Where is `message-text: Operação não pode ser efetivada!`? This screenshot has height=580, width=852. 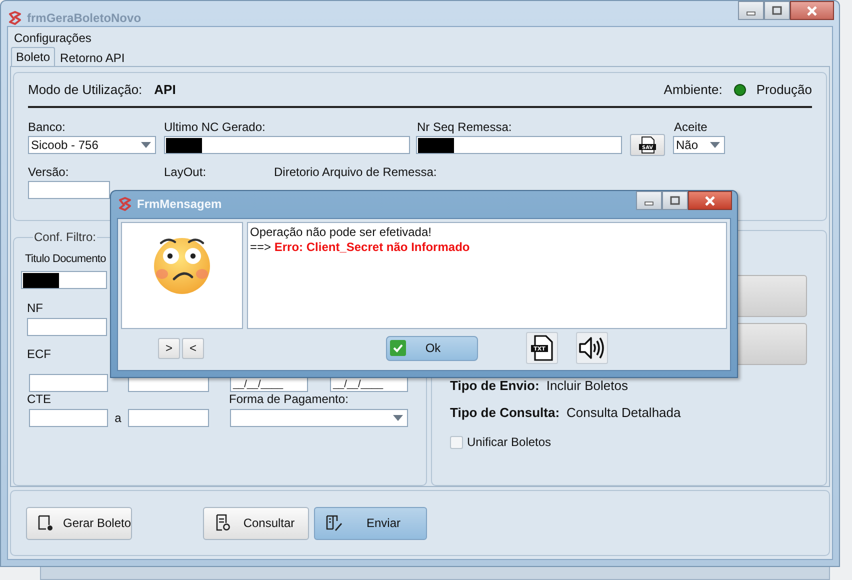 message-text: Operação não pode ser efetivada! is located at coordinates (341, 232).